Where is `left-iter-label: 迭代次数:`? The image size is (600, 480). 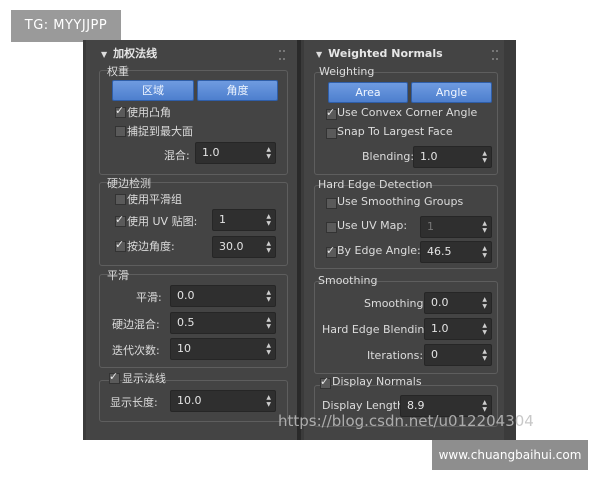
left-iter-label: 迭代次数: is located at coordinates (136, 350).